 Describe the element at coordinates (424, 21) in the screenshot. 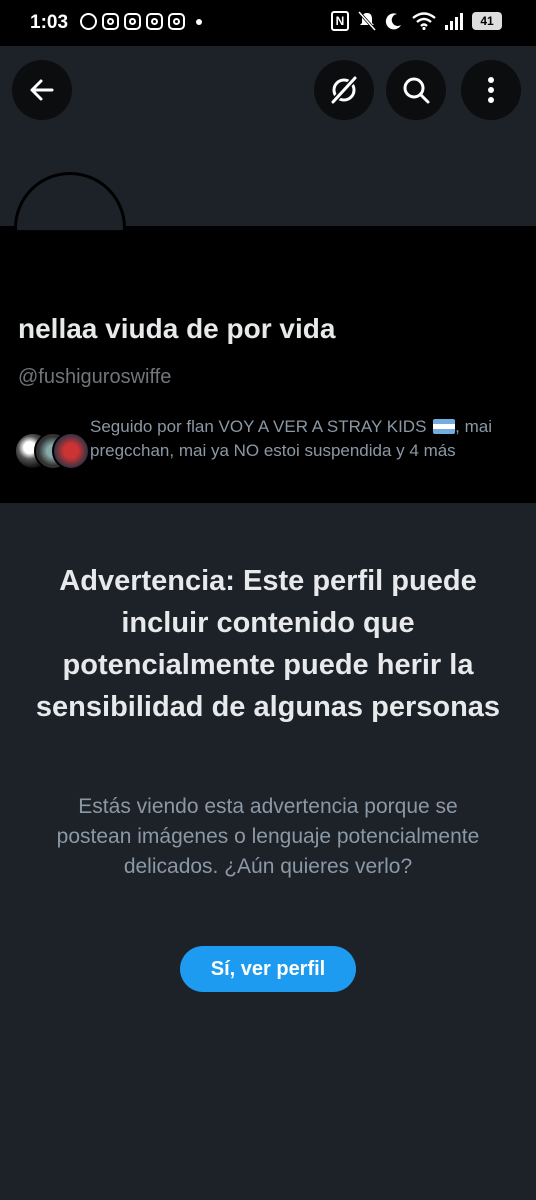

I see `wifi-icon` at that location.